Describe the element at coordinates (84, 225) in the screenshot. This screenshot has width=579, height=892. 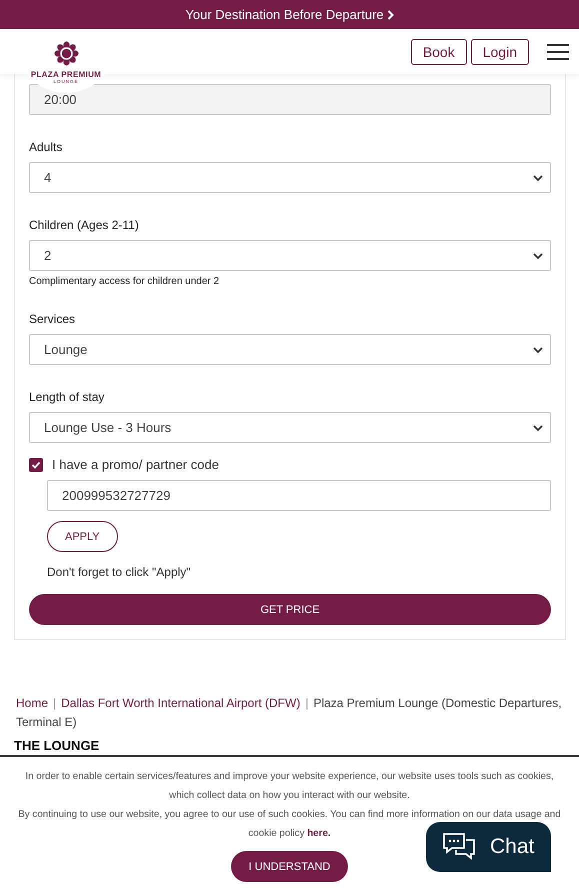
I see `field-label: Children (Ages 2-11)` at that location.